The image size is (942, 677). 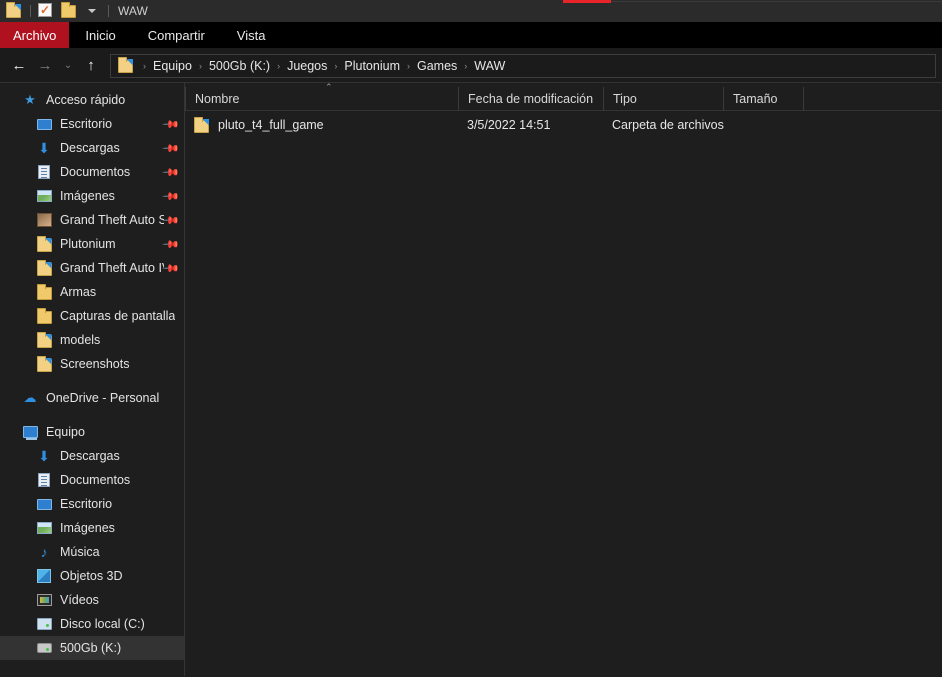 I want to click on chevron-down-icon, so click(x=92, y=11).